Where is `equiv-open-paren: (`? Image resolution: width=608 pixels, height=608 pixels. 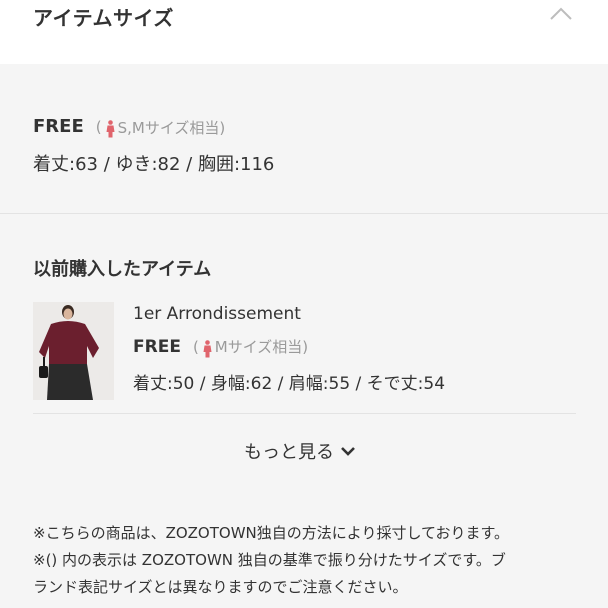 equiv-open-paren: ( is located at coordinates (98, 127).